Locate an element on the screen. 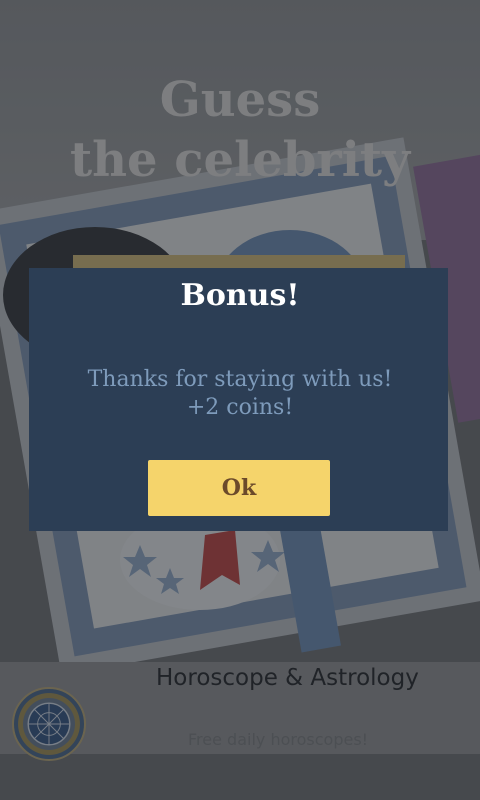  dialog-message-line-2: +2 coins! is located at coordinates (240, 407).